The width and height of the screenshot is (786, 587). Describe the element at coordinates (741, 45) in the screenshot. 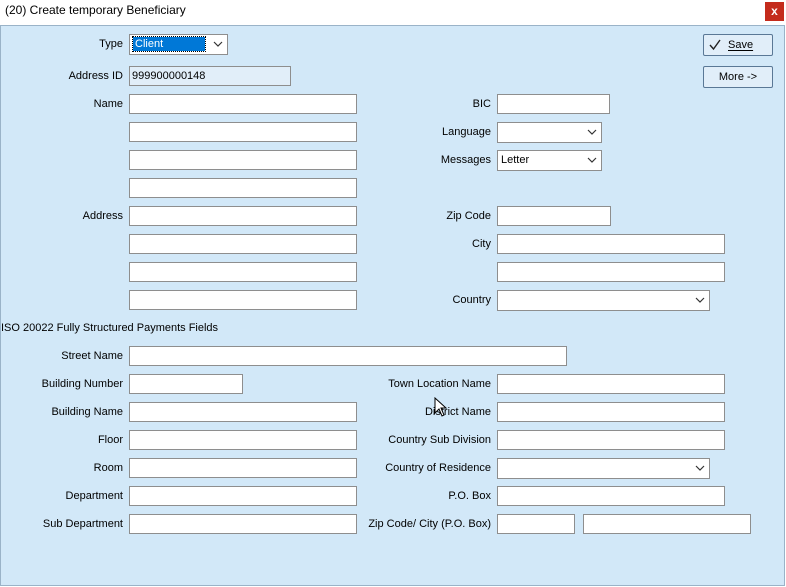

I see `save-button-label: Save` at that location.